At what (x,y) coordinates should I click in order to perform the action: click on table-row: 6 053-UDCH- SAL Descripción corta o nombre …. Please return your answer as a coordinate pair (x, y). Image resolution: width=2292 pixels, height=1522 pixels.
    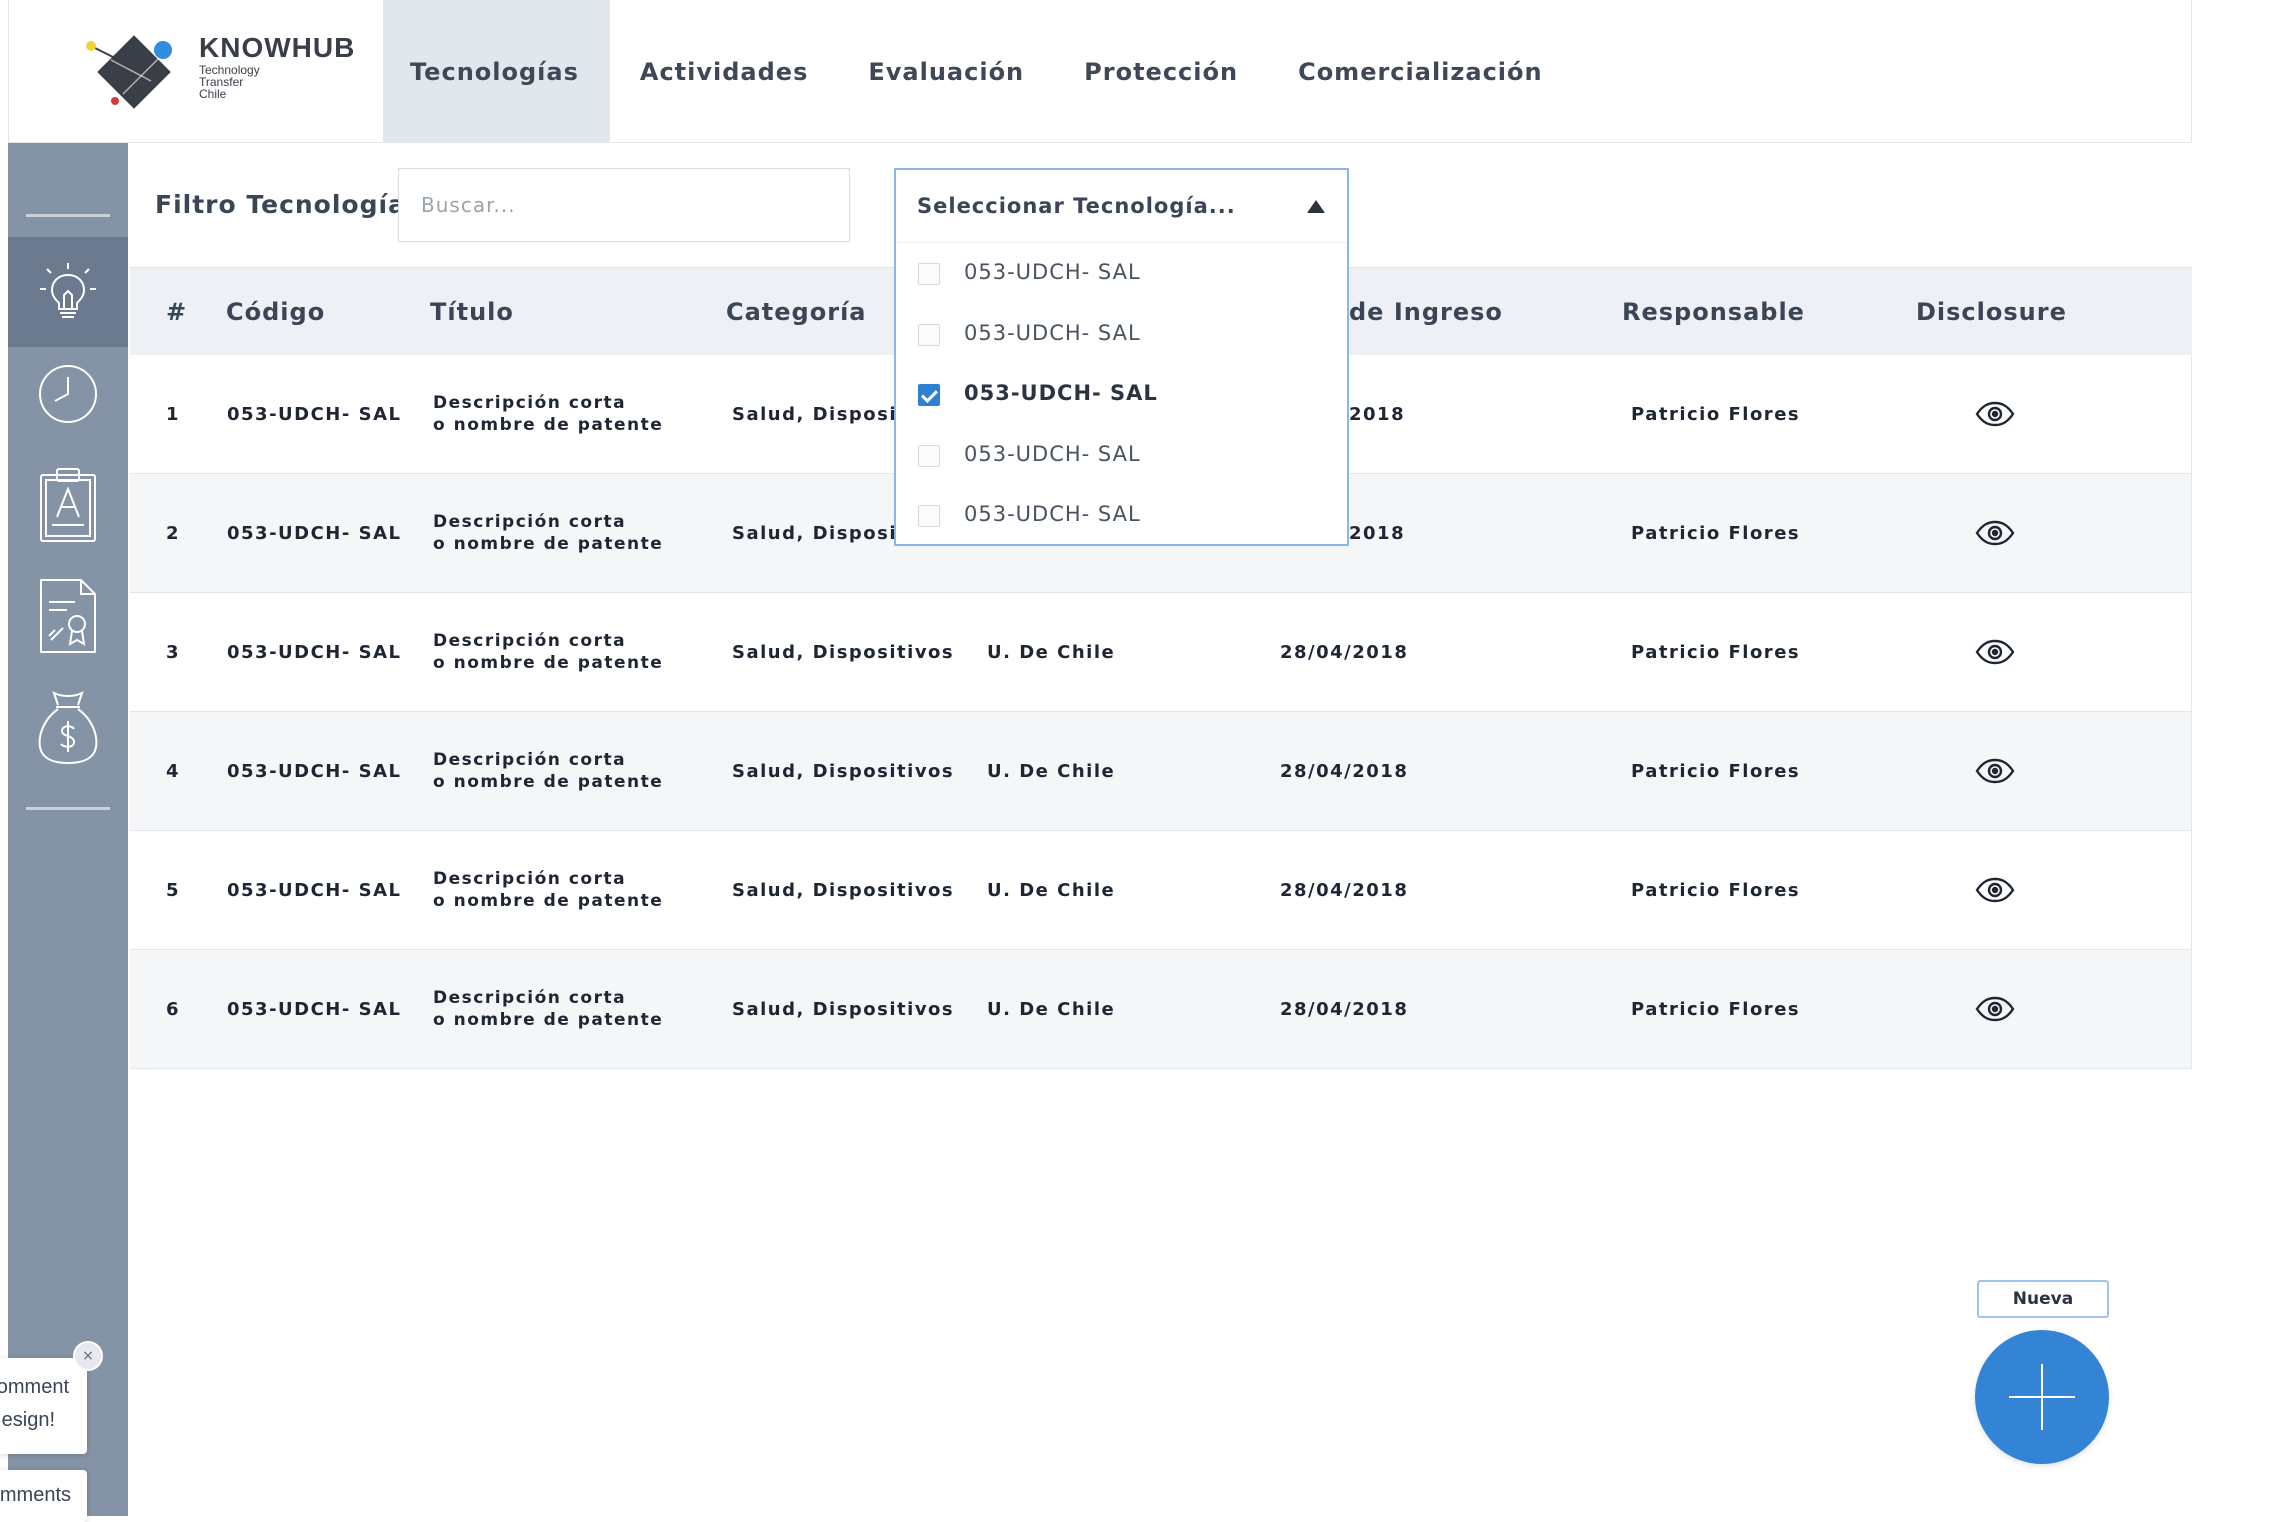
    Looking at the image, I should click on (1161, 1009).